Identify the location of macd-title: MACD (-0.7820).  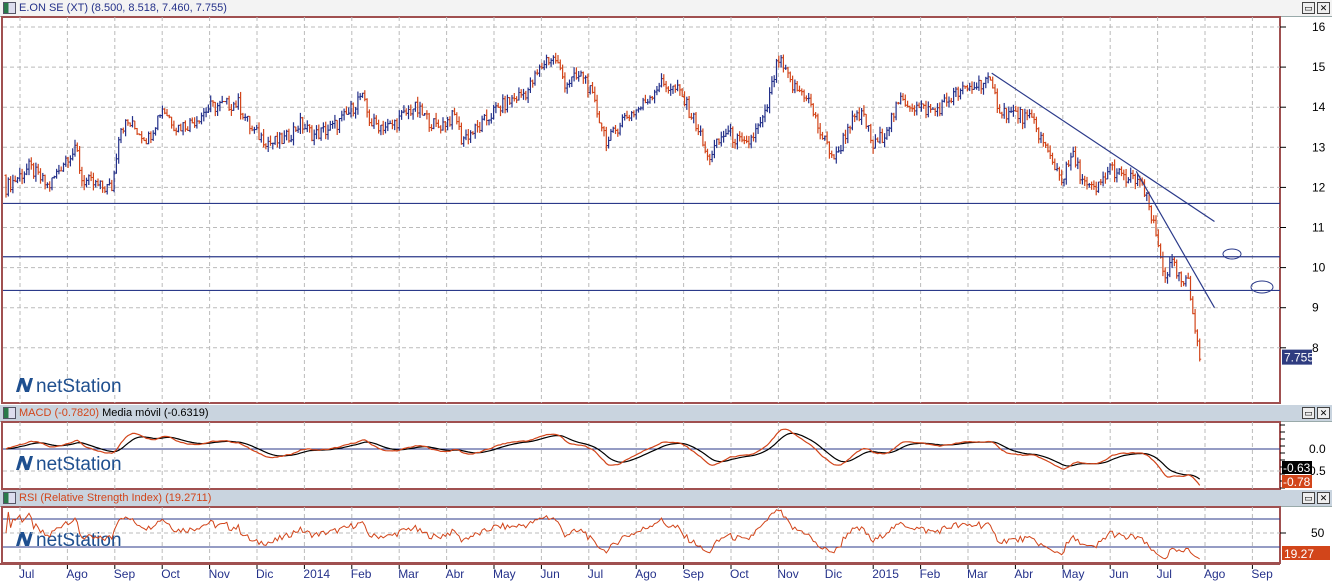
(59, 413).